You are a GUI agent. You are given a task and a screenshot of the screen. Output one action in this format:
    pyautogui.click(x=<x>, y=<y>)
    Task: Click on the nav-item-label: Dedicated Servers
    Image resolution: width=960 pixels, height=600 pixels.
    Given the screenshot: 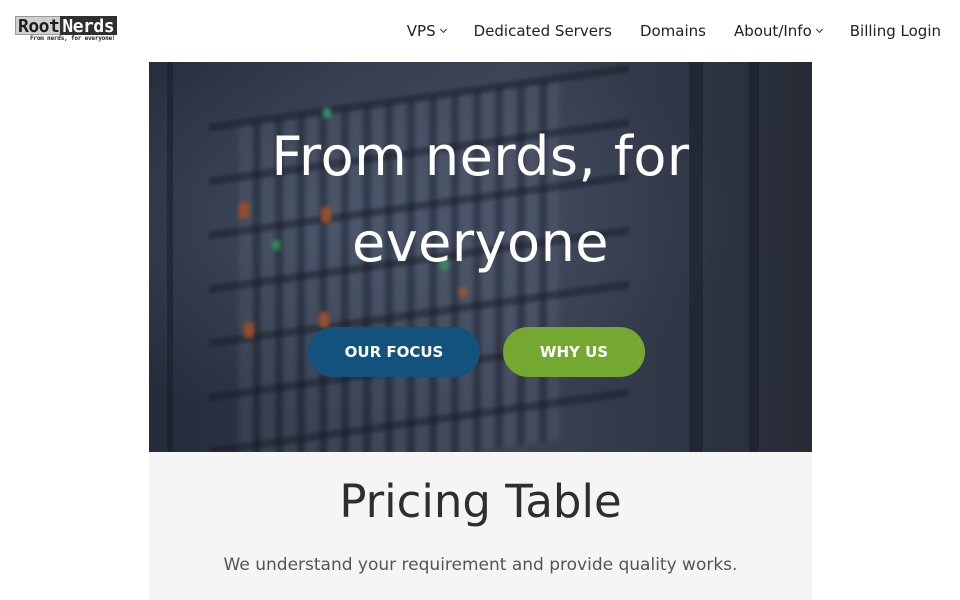 What is the action you would take?
    pyautogui.click(x=542, y=31)
    